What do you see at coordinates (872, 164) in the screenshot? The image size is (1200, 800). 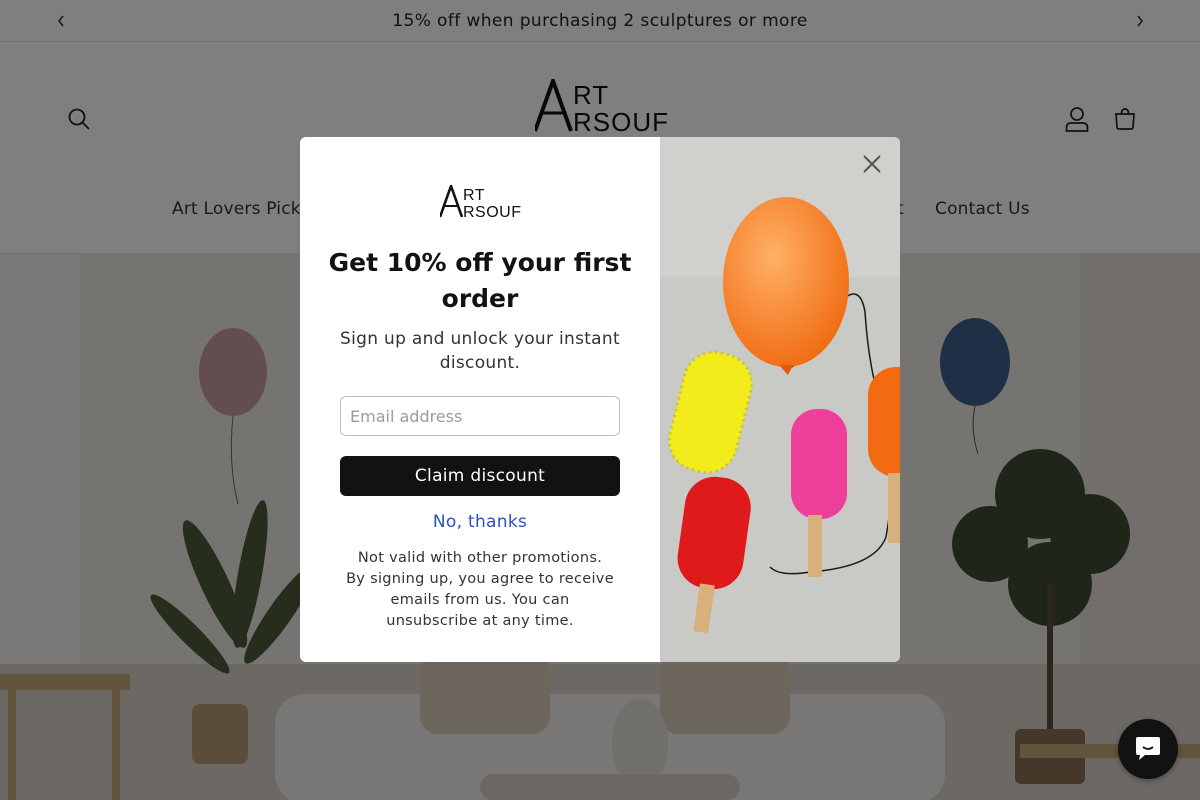 I see `close-icon` at bounding box center [872, 164].